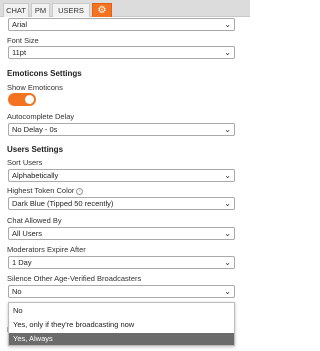 Image resolution: width=320 pixels, height=351 pixels. What do you see at coordinates (35, 149) in the screenshot?
I see `users-settings-heading: Users Settings` at bounding box center [35, 149].